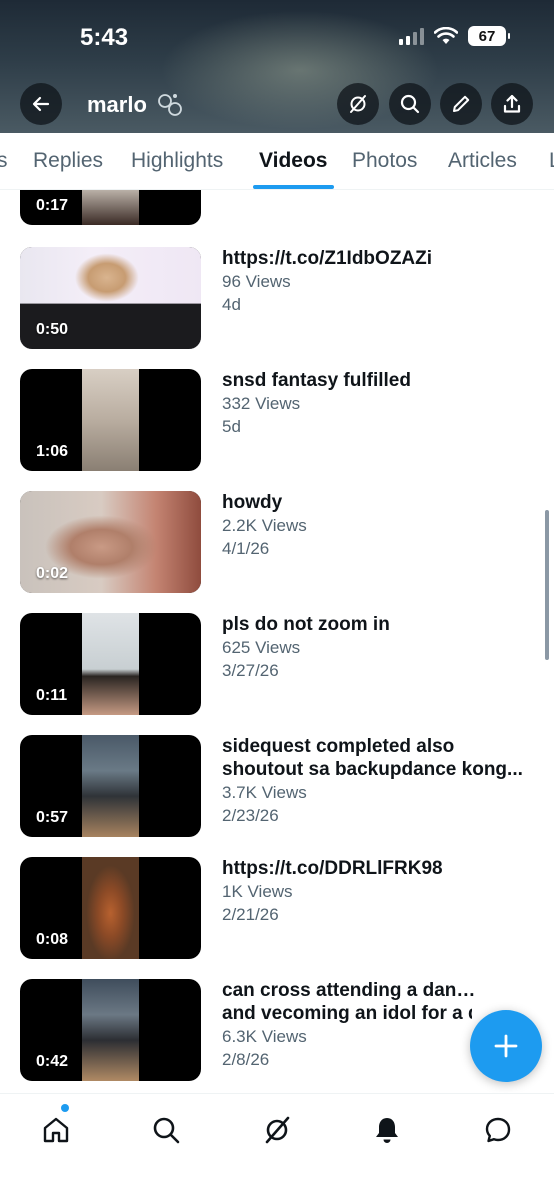 The height and width of the screenshot is (1200, 554). Describe the element at coordinates (250, 670) in the screenshot. I see `video-date: 3/27/26` at that location.